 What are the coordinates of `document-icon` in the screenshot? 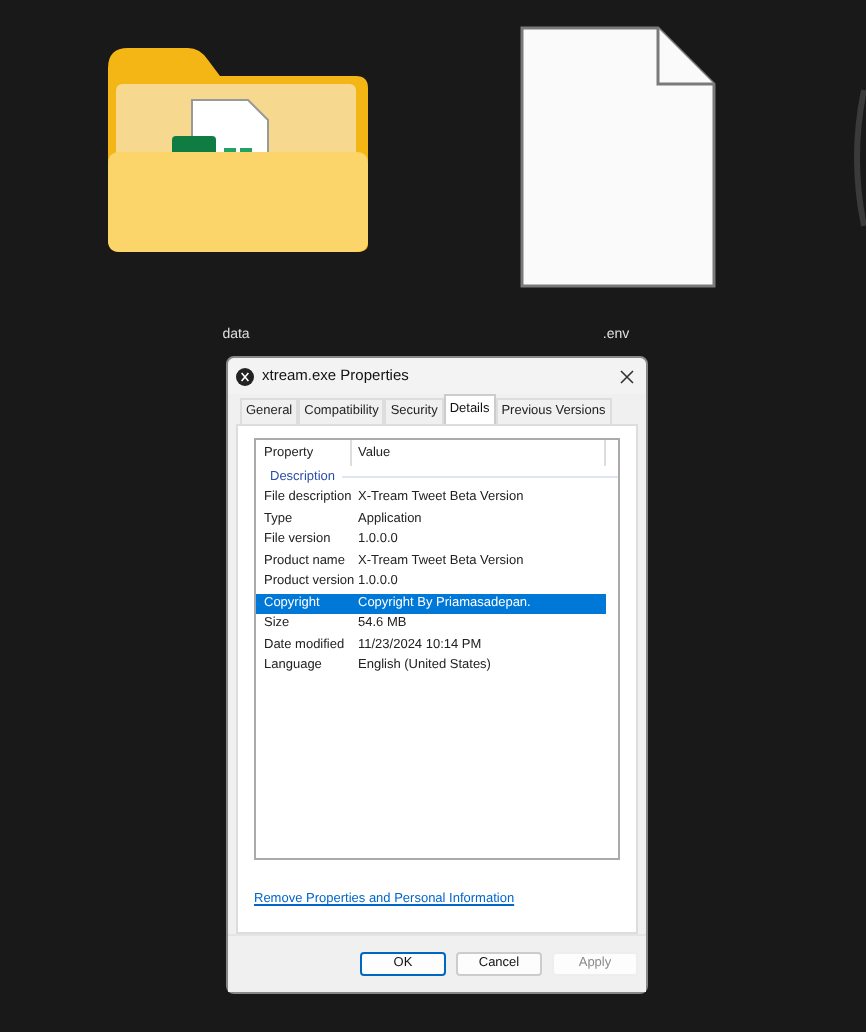 It's located at (618, 157).